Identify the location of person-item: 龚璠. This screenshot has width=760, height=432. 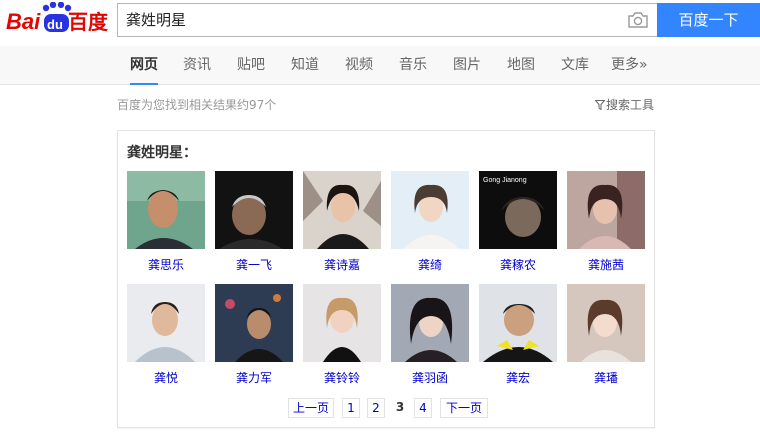
(606, 334).